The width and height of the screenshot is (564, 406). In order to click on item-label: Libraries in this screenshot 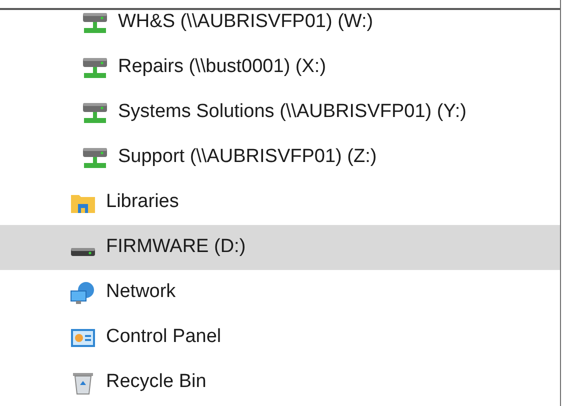, I will do `click(142, 202)`.